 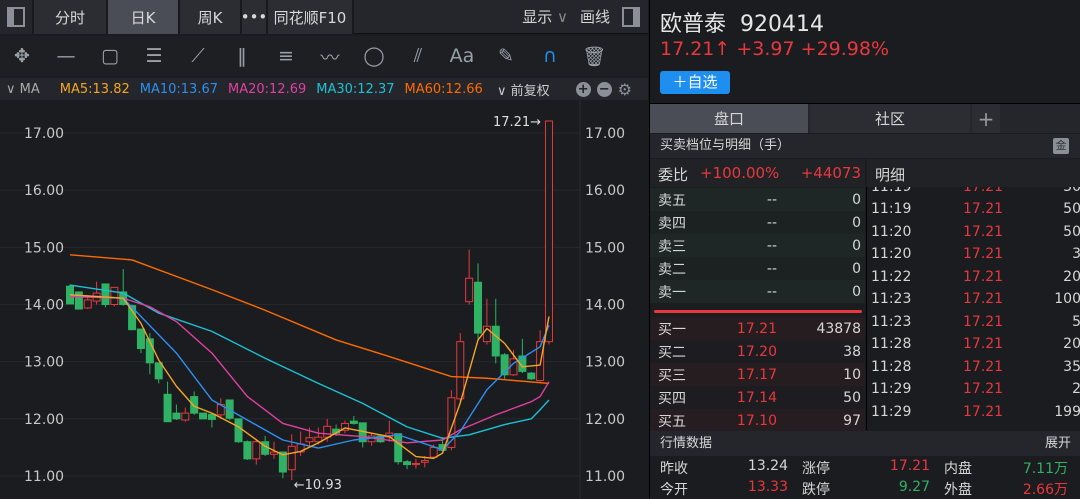 What do you see at coordinates (758, 311) in the screenshot?
I see `spread-divider` at bounding box center [758, 311].